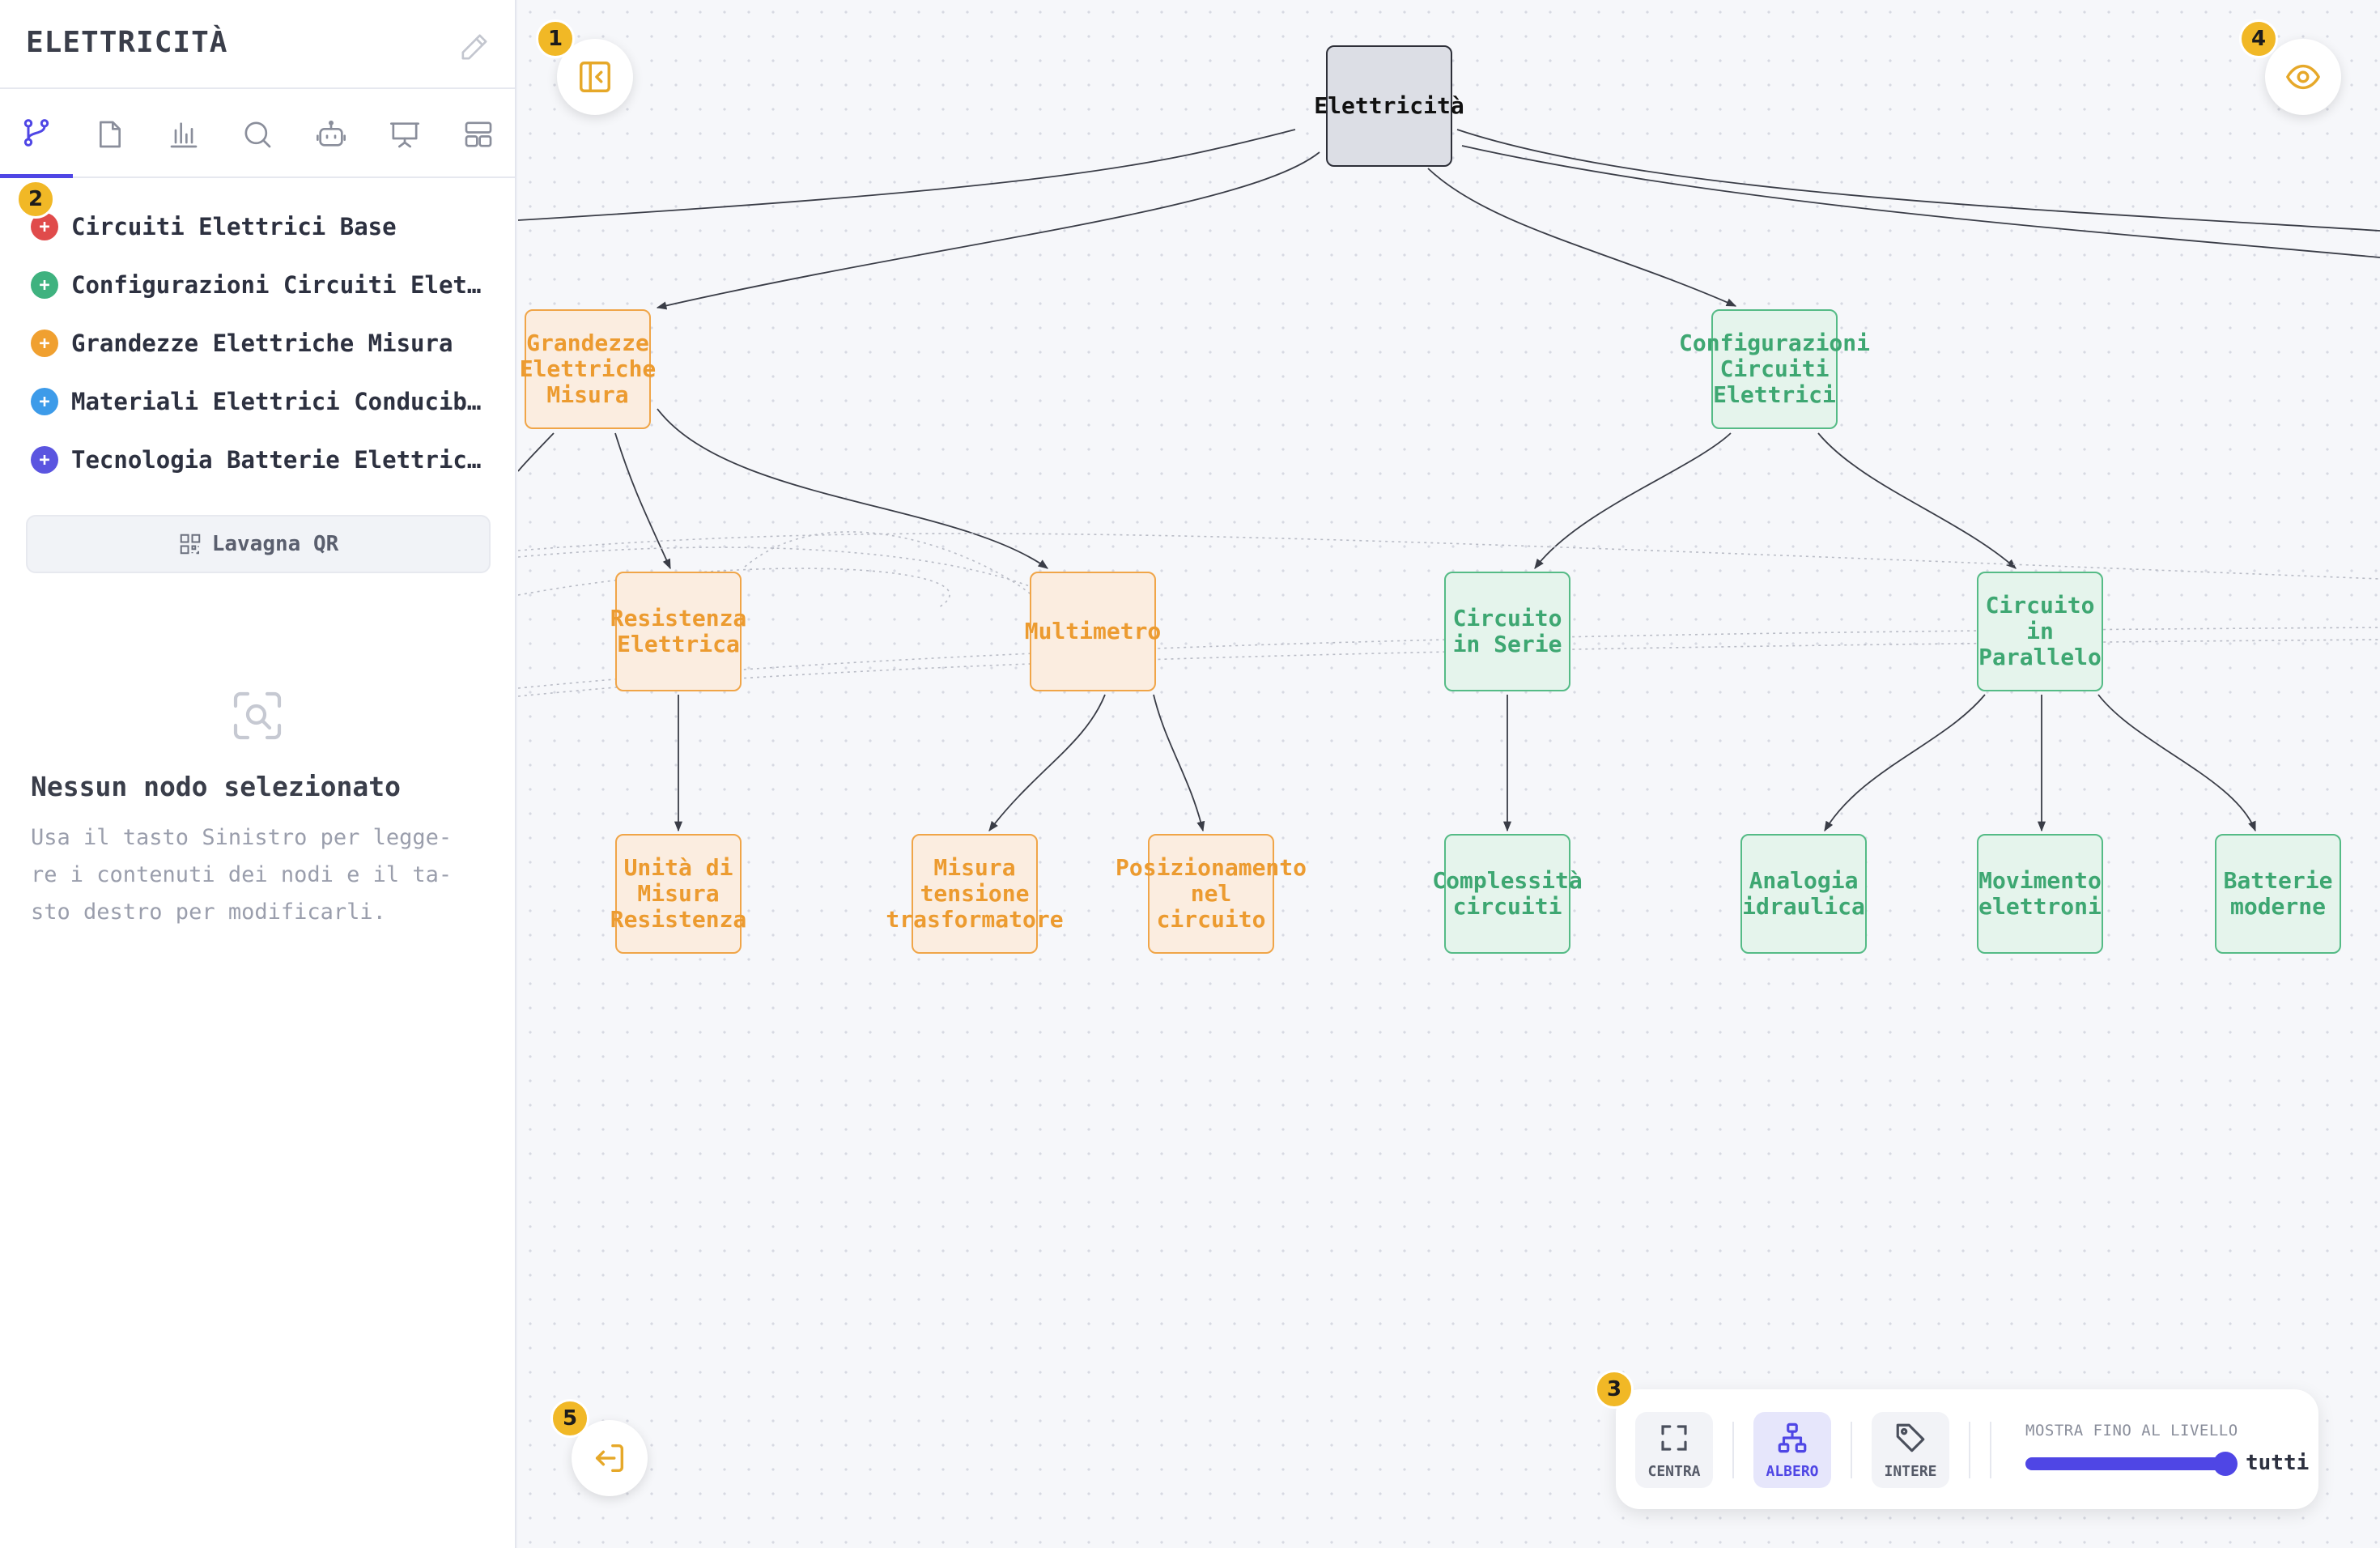 The width and height of the screenshot is (2380, 1548). What do you see at coordinates (281, 402) in the screenshot?
I see `branch-label: Materiali Elettrici Conducibilità` at bounding box center [281, 402].